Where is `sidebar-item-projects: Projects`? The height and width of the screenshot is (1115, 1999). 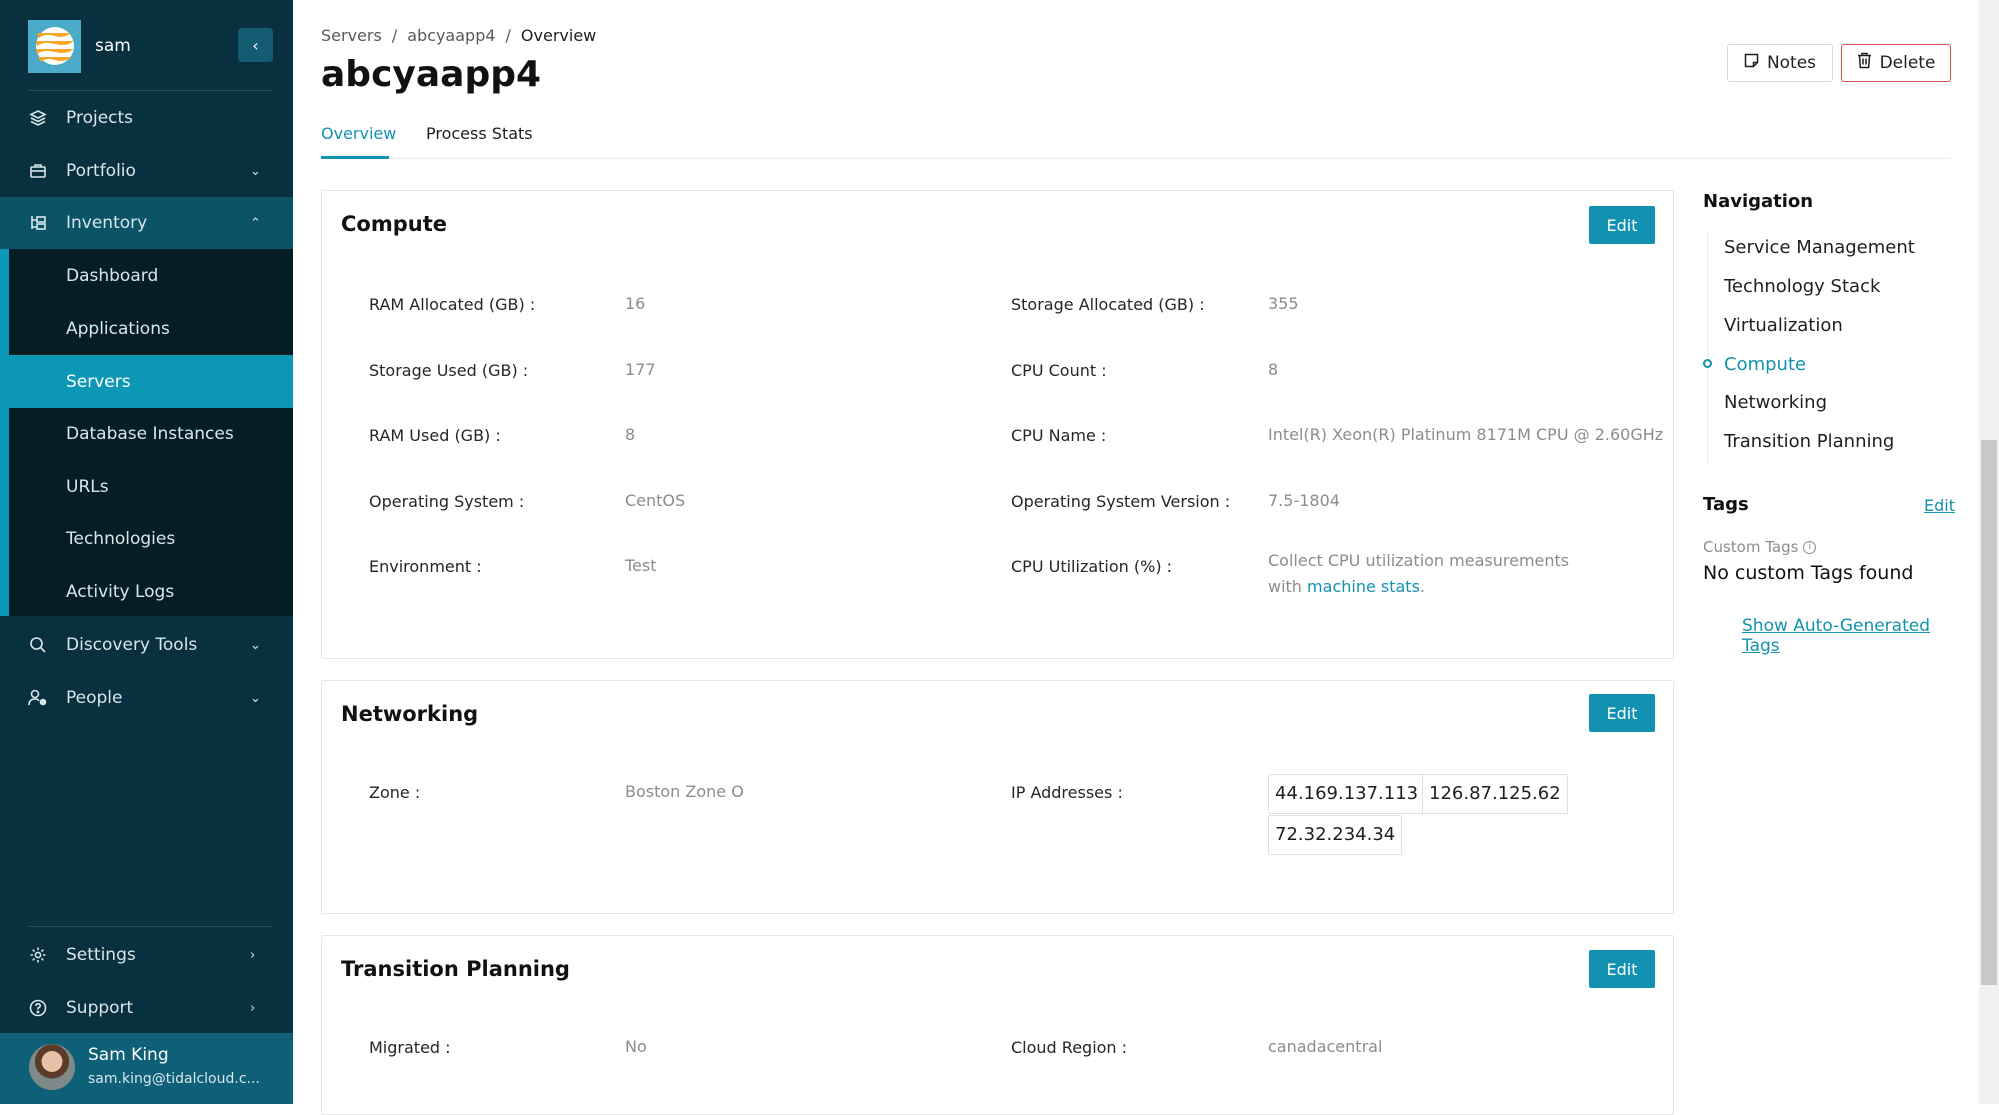 sidebar-item-projects: Projects is located at coordinates (146, 118).